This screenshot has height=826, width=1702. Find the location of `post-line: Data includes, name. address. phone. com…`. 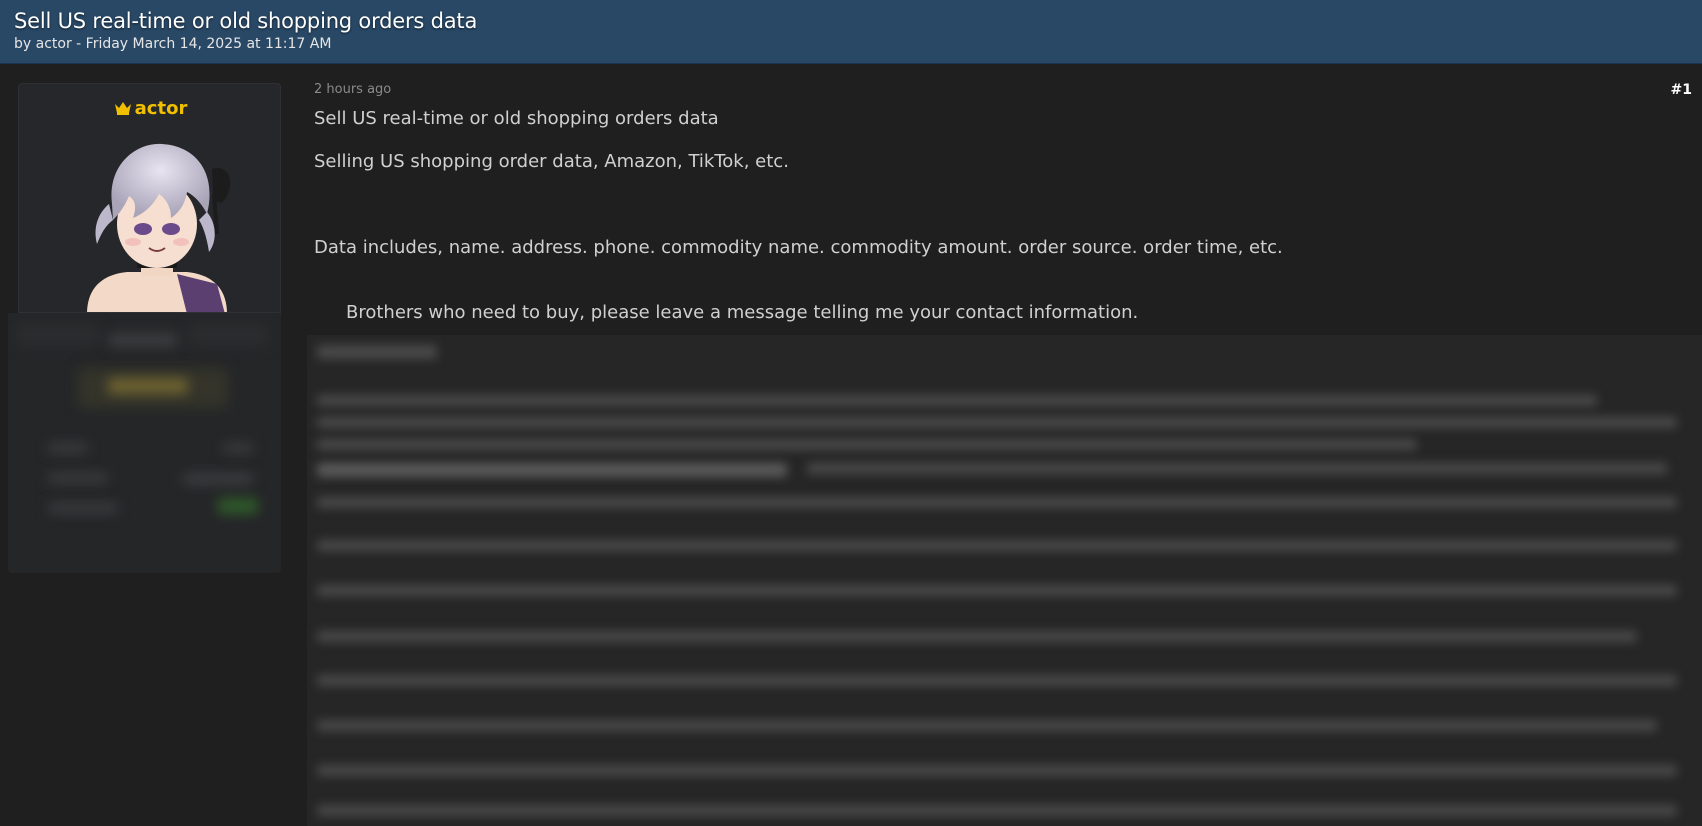

post-line: Data includes, name. address. phone. com… is located at coordinates (798, 247).